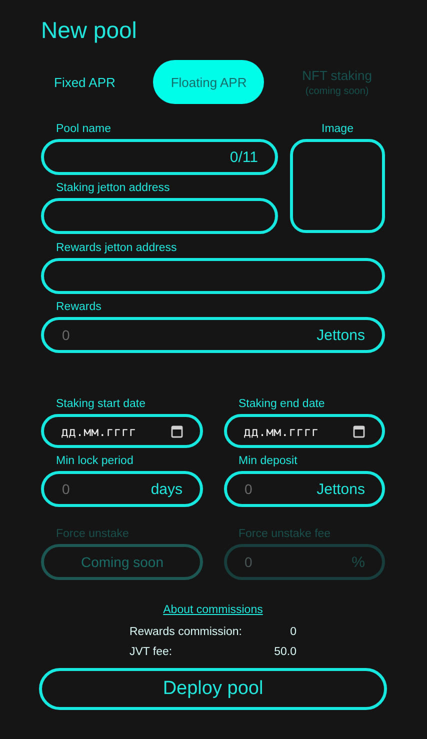 The image size is (427, 739). What do you see at coordinates (282, 404) in the screenshot?
I see `field-label: Staking end date` at bounding box center [282, 404].